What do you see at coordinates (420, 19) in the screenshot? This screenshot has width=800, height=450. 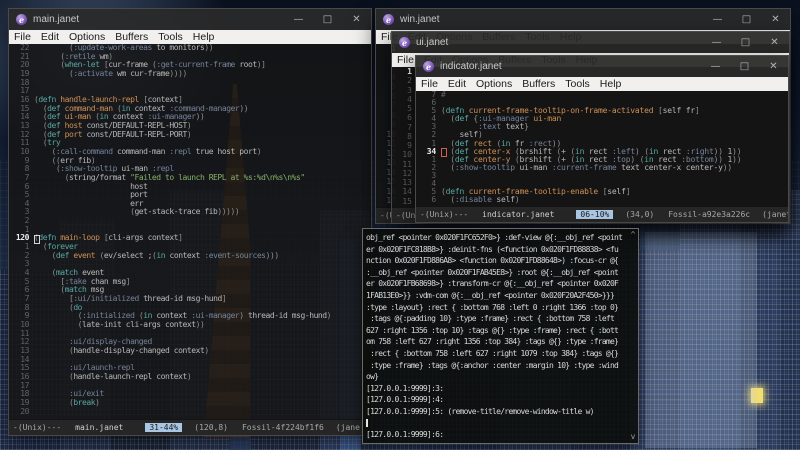 I see `window-title: win.janet` at bounding box center [420, 19].